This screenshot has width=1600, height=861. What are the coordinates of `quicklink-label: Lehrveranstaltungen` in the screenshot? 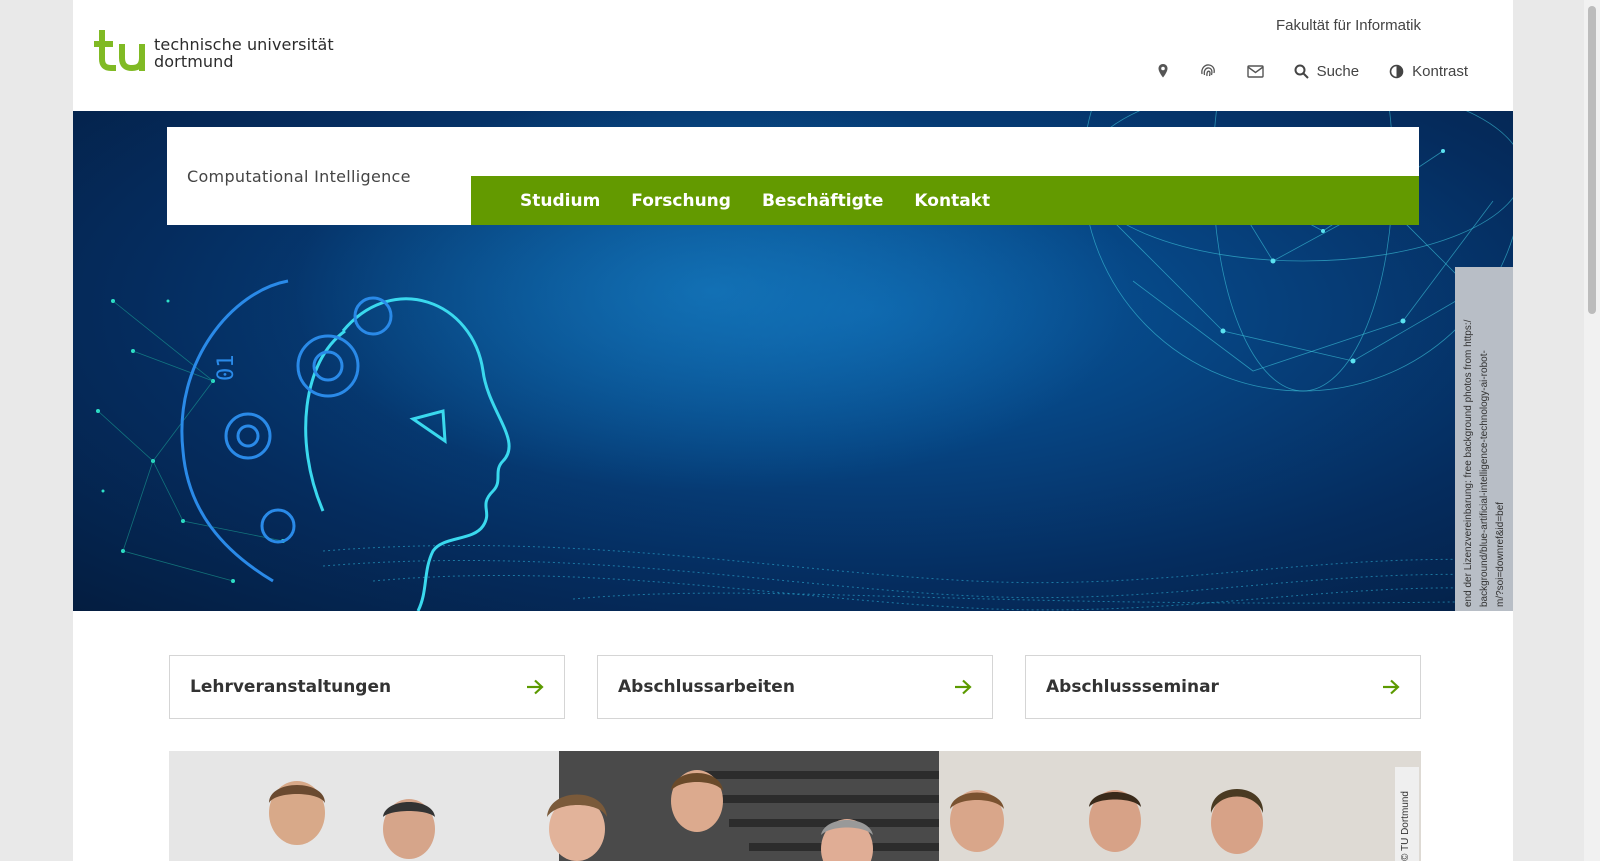 It's located at (291, 687).